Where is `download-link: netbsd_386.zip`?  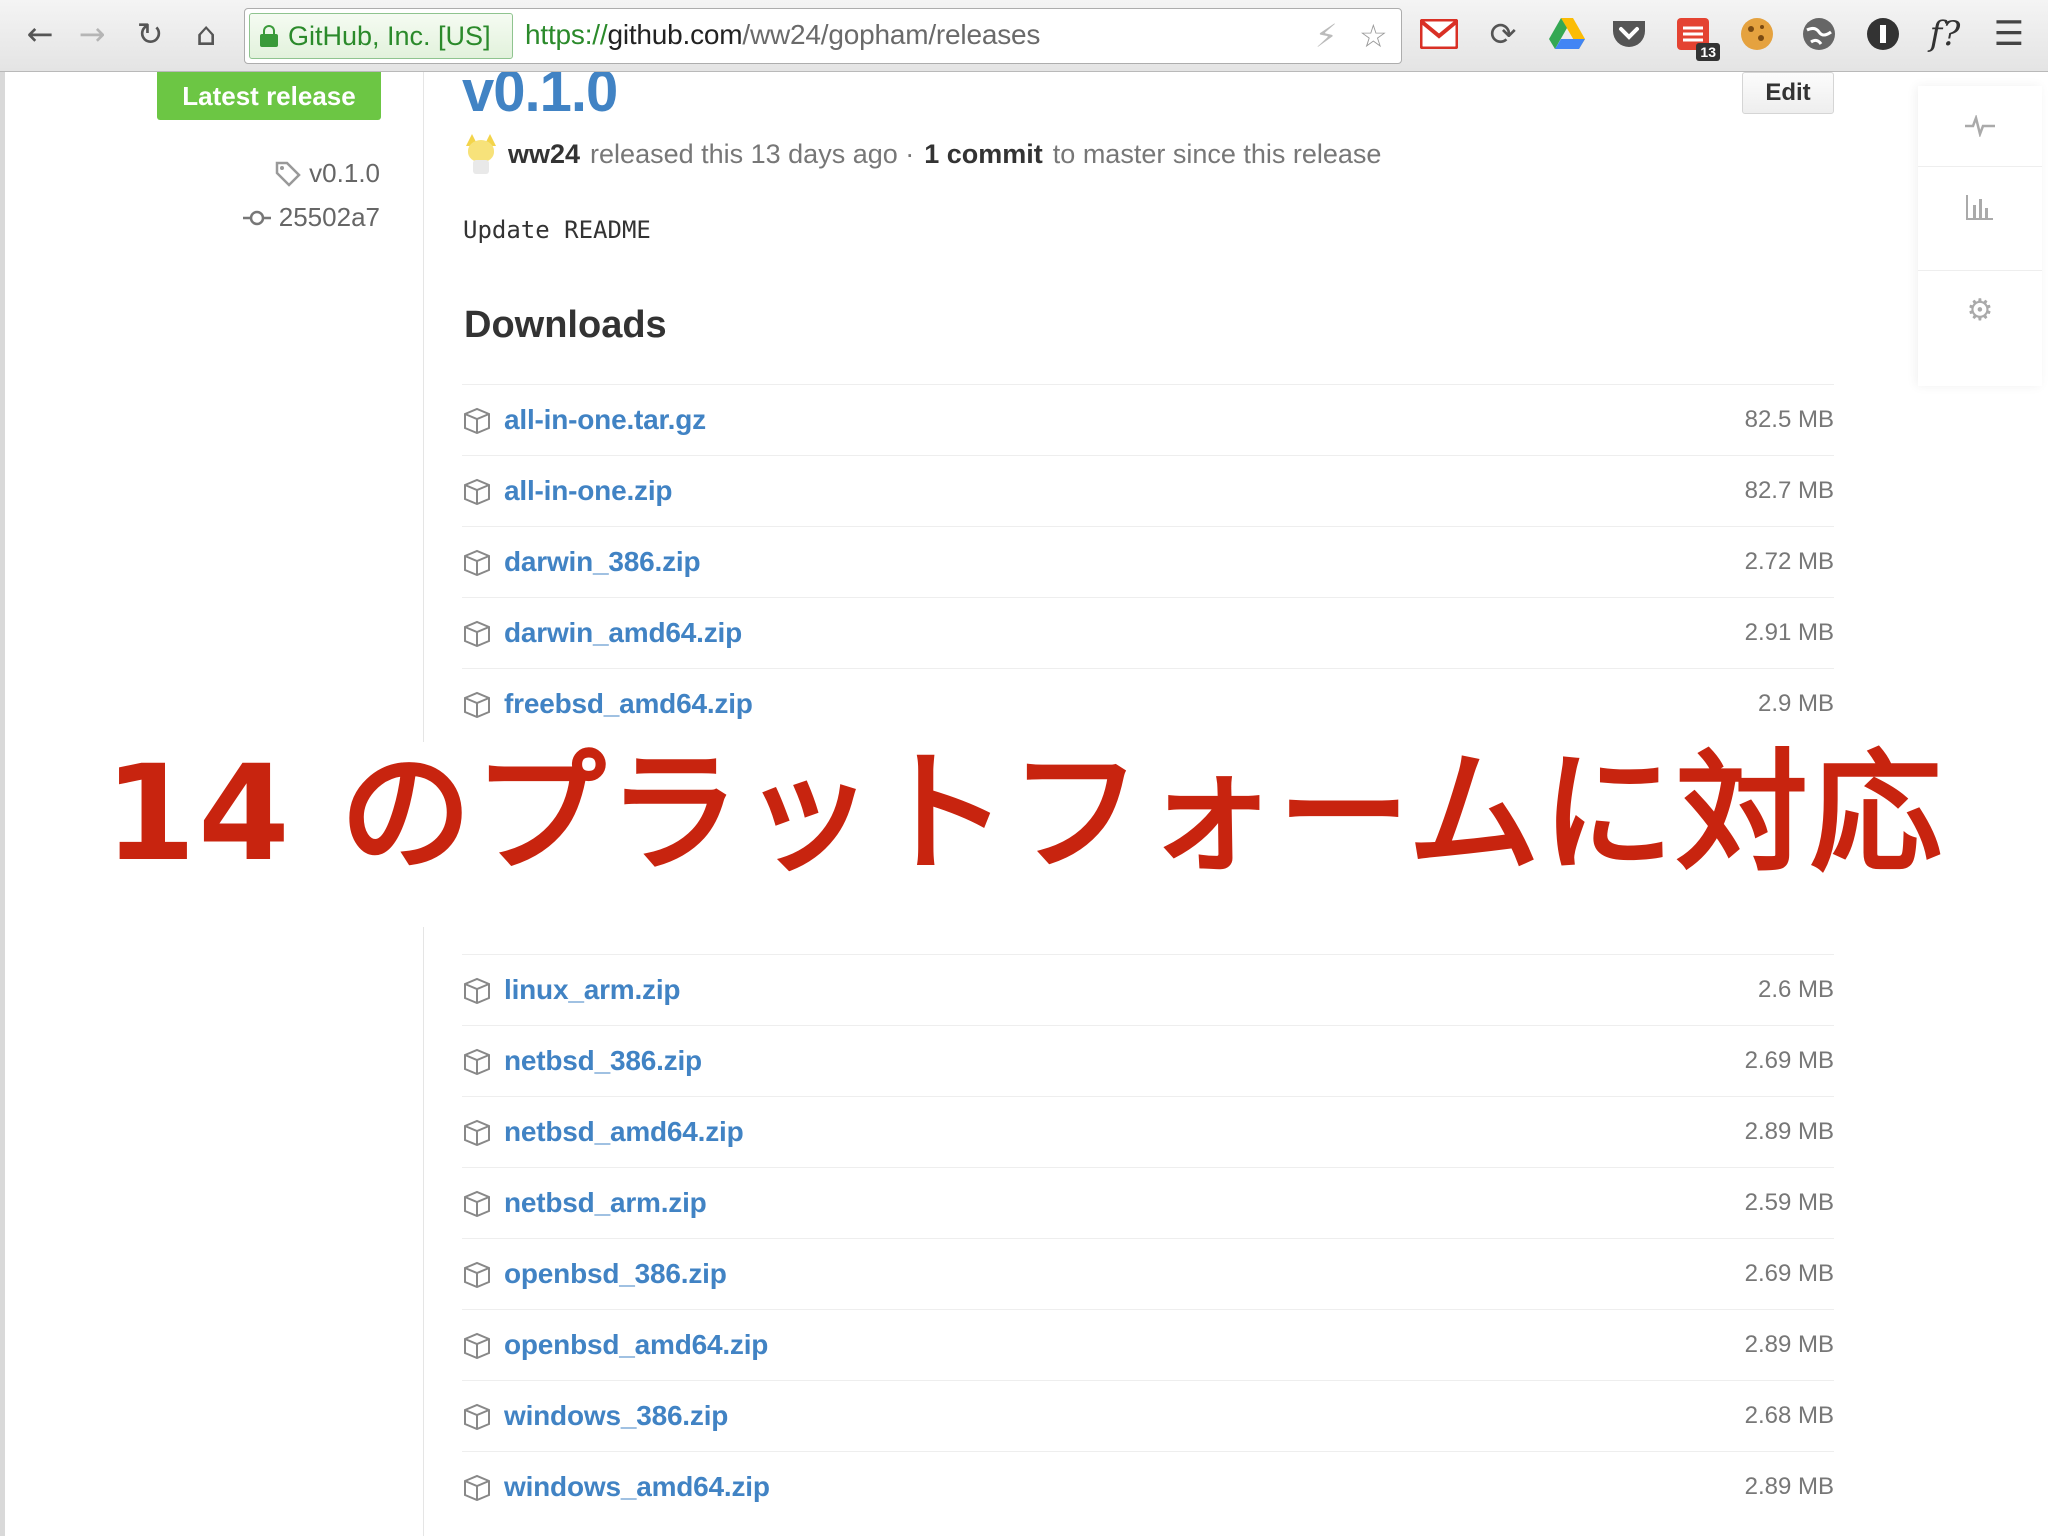 download-link: netbsd_386.zip is located at coordinates (603, 1061).